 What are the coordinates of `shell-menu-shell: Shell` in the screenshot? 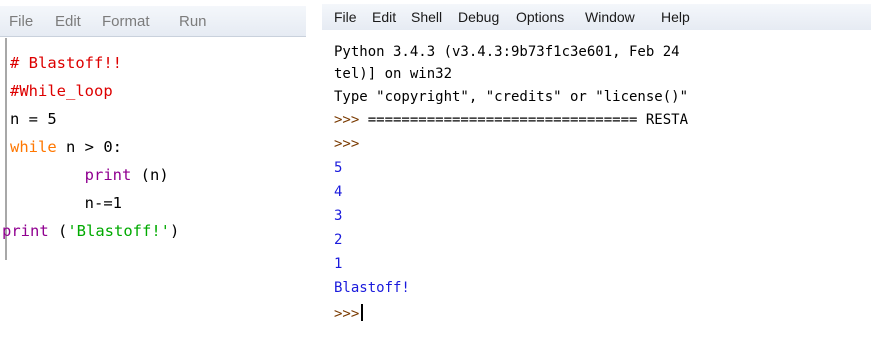 It's located at (426, 17).